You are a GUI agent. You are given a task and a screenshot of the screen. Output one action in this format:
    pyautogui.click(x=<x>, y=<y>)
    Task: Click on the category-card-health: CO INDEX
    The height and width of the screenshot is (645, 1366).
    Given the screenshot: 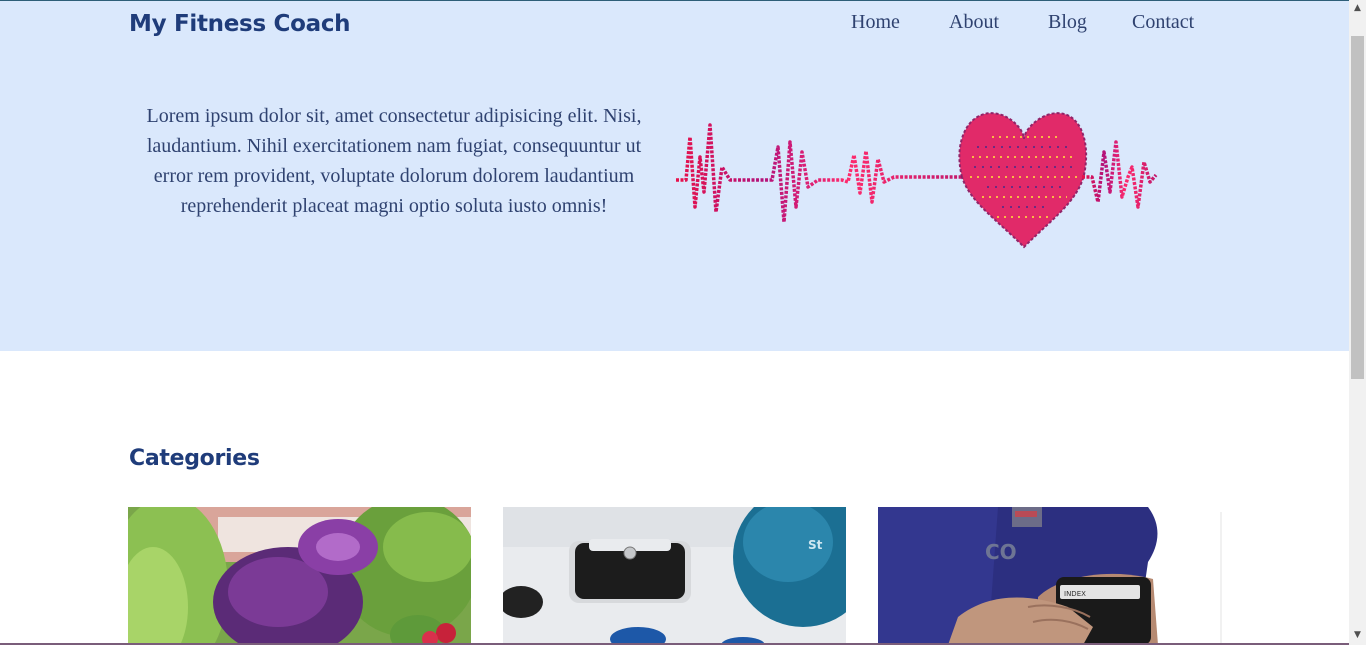 What is the action you would take?
    pyautogui.click(x=1049, y=576)
    